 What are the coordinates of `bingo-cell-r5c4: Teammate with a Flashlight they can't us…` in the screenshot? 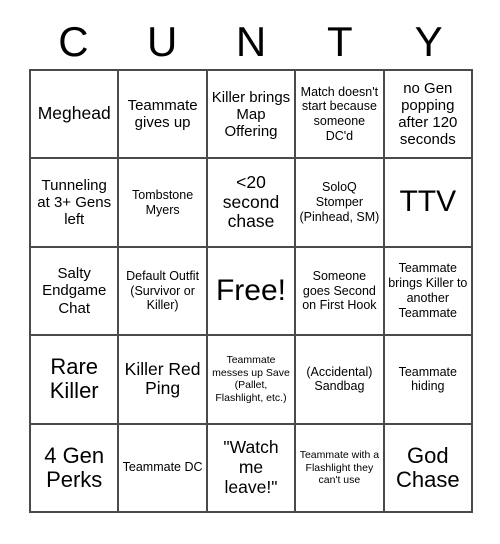 It's located at (340, 468).